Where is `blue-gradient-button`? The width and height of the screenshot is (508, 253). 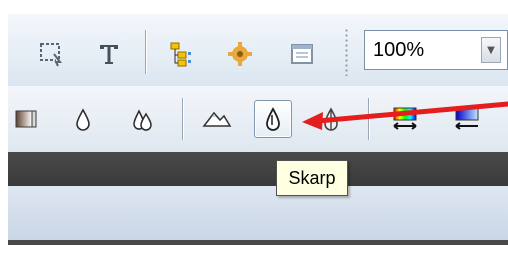 blue-gradient-button is located at coordinates (467, 119).